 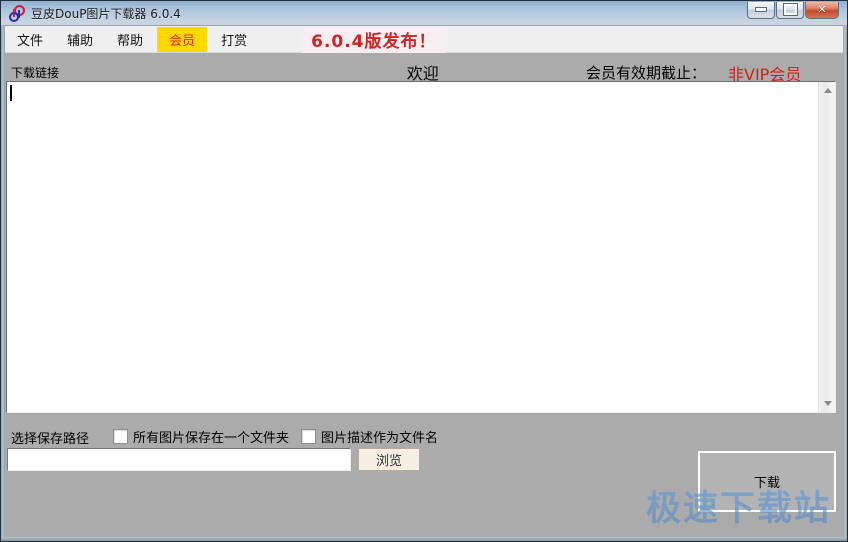 I want to click on menu-item-assist: 辅助, so click(x=80, y=39).